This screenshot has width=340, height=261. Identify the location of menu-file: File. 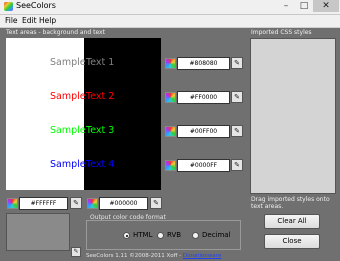
(11, 21).